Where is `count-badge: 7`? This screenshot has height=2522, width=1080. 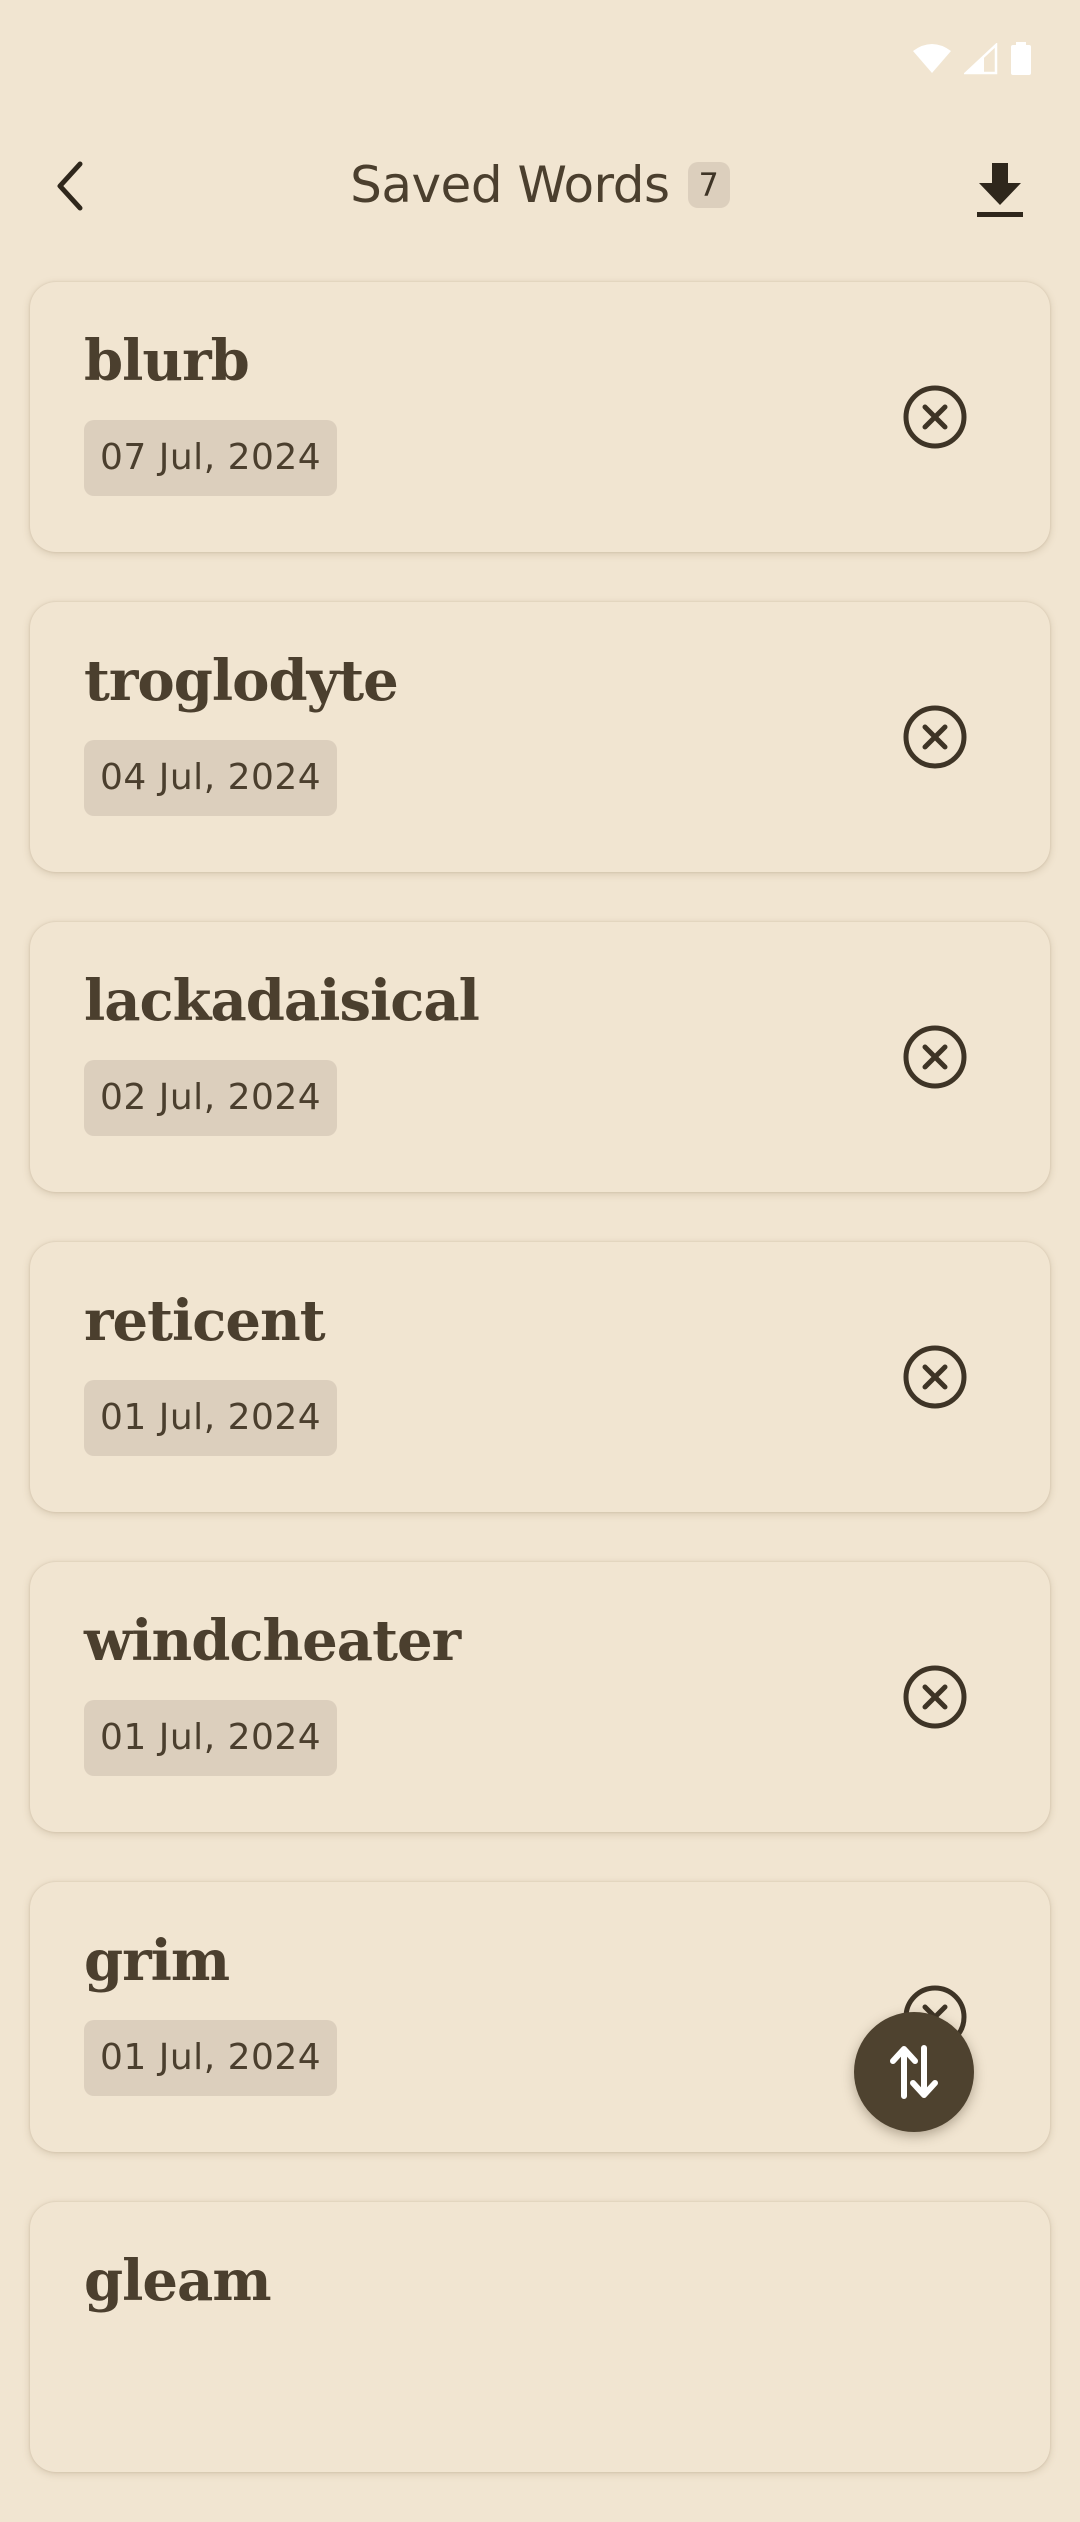 count-badge: 7 is located at coordinates (708, 185).